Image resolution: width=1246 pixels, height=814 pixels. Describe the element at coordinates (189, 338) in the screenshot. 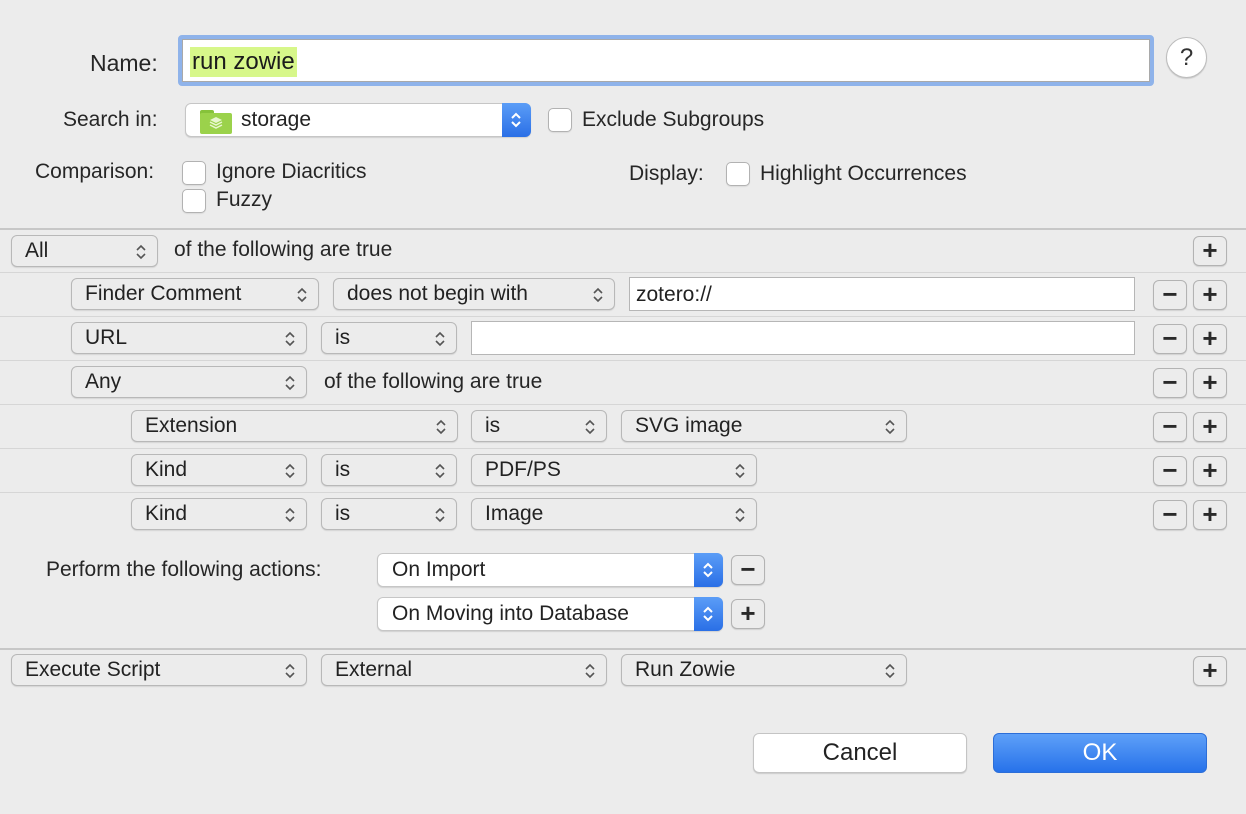

I see `criterion-field-popup: URL` at that location.